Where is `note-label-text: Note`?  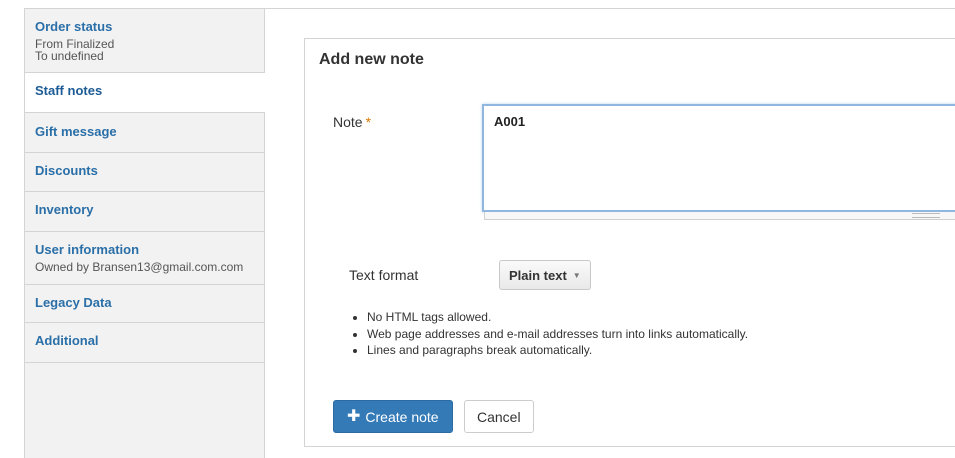
note-label-text: Note is located at coordinates (348, 122).